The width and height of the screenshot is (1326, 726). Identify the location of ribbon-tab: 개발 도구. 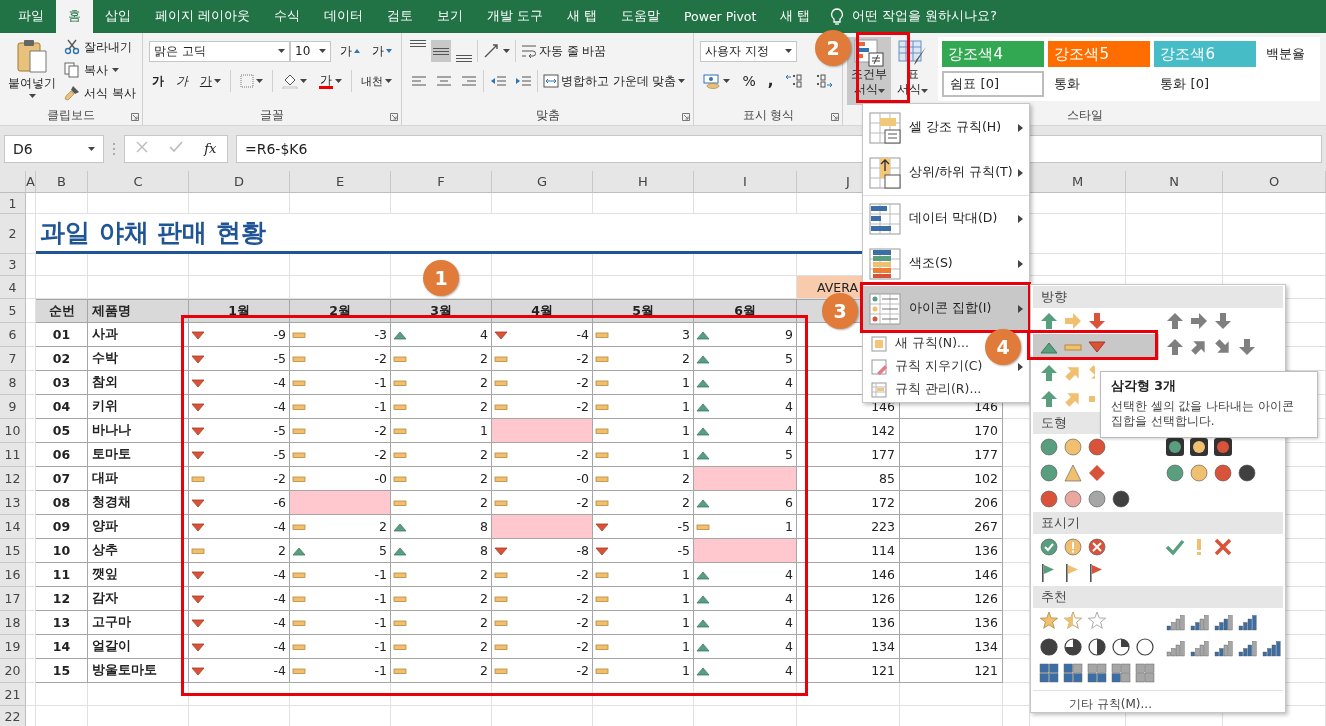
(515, 16).